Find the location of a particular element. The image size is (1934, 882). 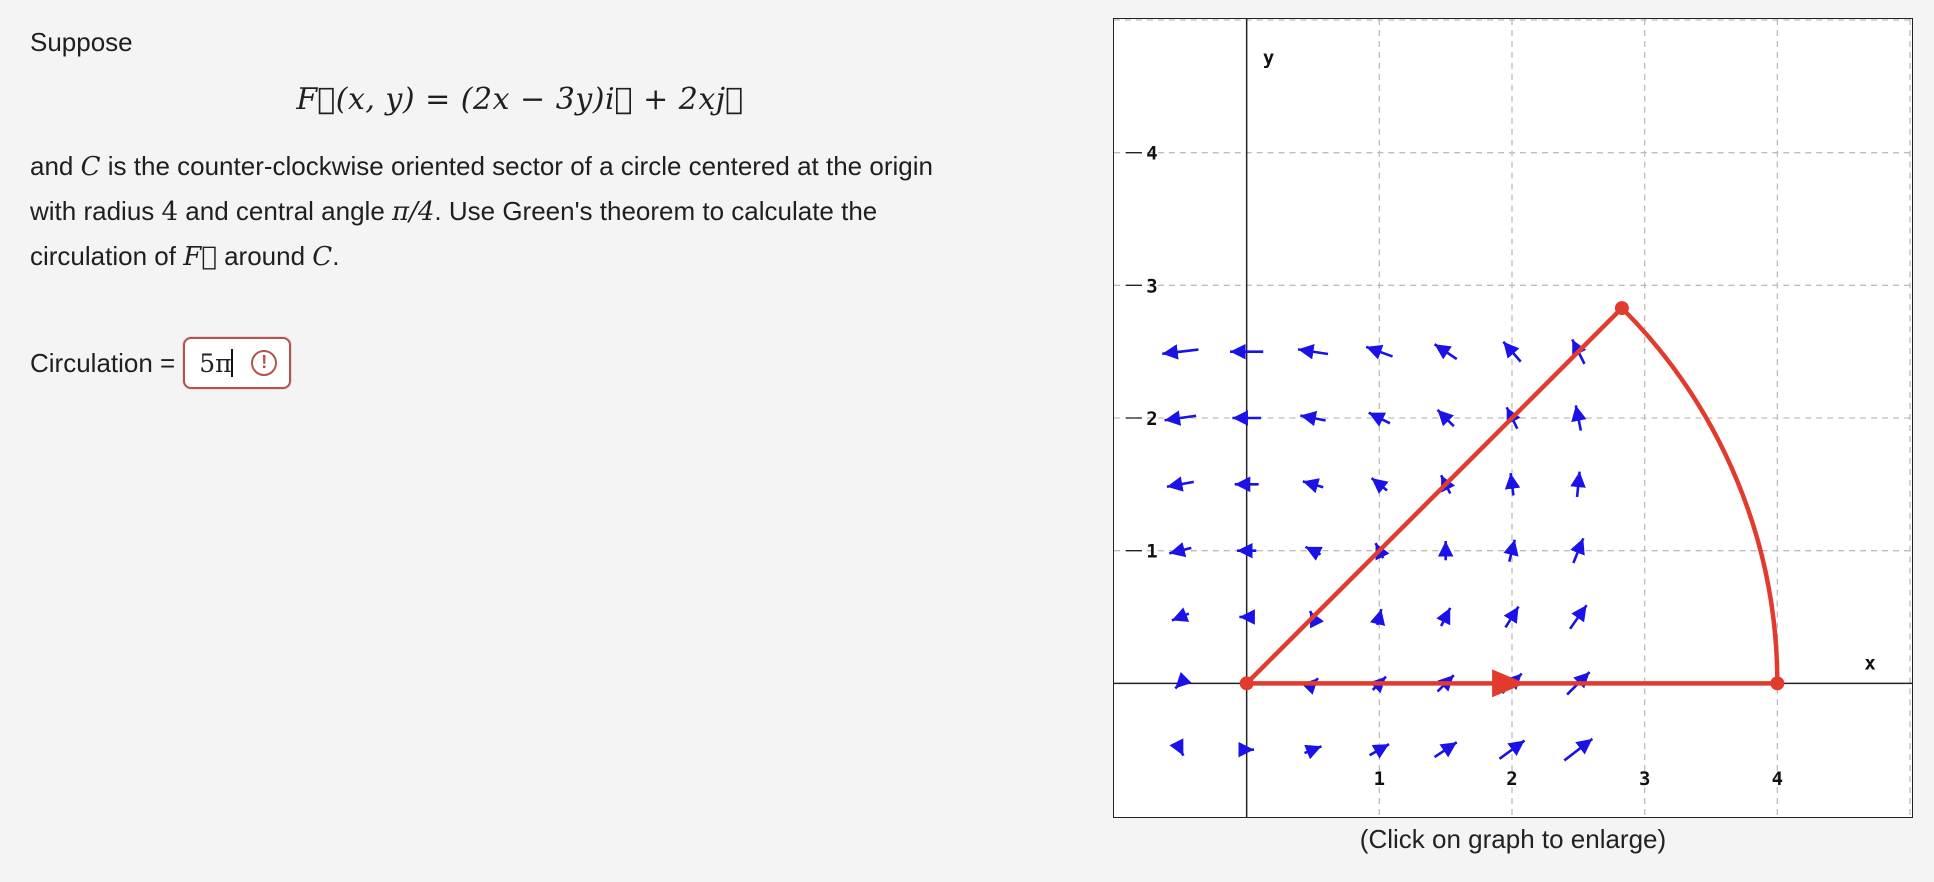

desc-angle-text: and central angle is located at coordinates (285, 211).